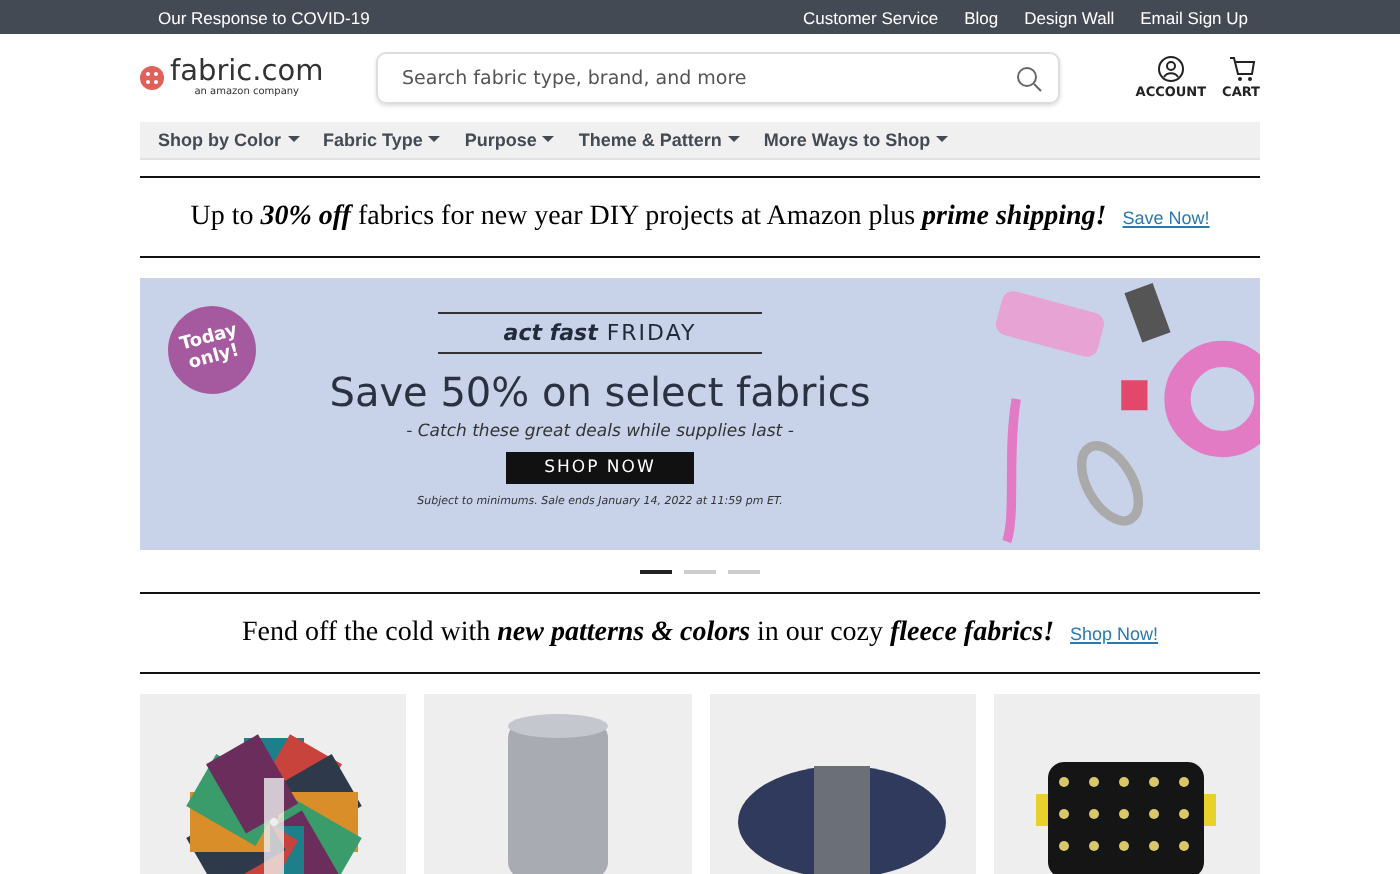 The height and width of the screenshot is (874, 1400). What do you see at coordinates (1114, 633) in the screenshot?
I see `shop-now-link: Shop Now!` at bounding box center [1114, 633].